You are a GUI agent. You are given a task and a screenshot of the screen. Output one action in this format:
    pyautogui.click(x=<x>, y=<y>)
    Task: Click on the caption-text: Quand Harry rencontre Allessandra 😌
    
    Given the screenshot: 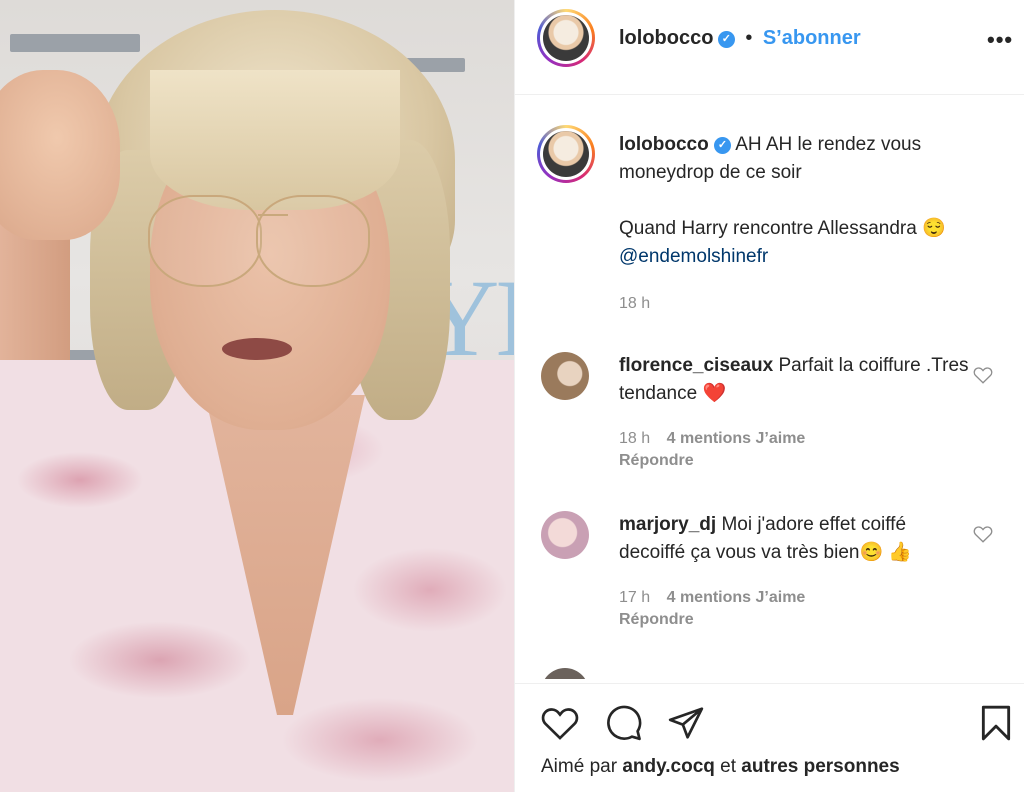 What is the action you would take?
    pyautogui.click(x=782, y=228)
    